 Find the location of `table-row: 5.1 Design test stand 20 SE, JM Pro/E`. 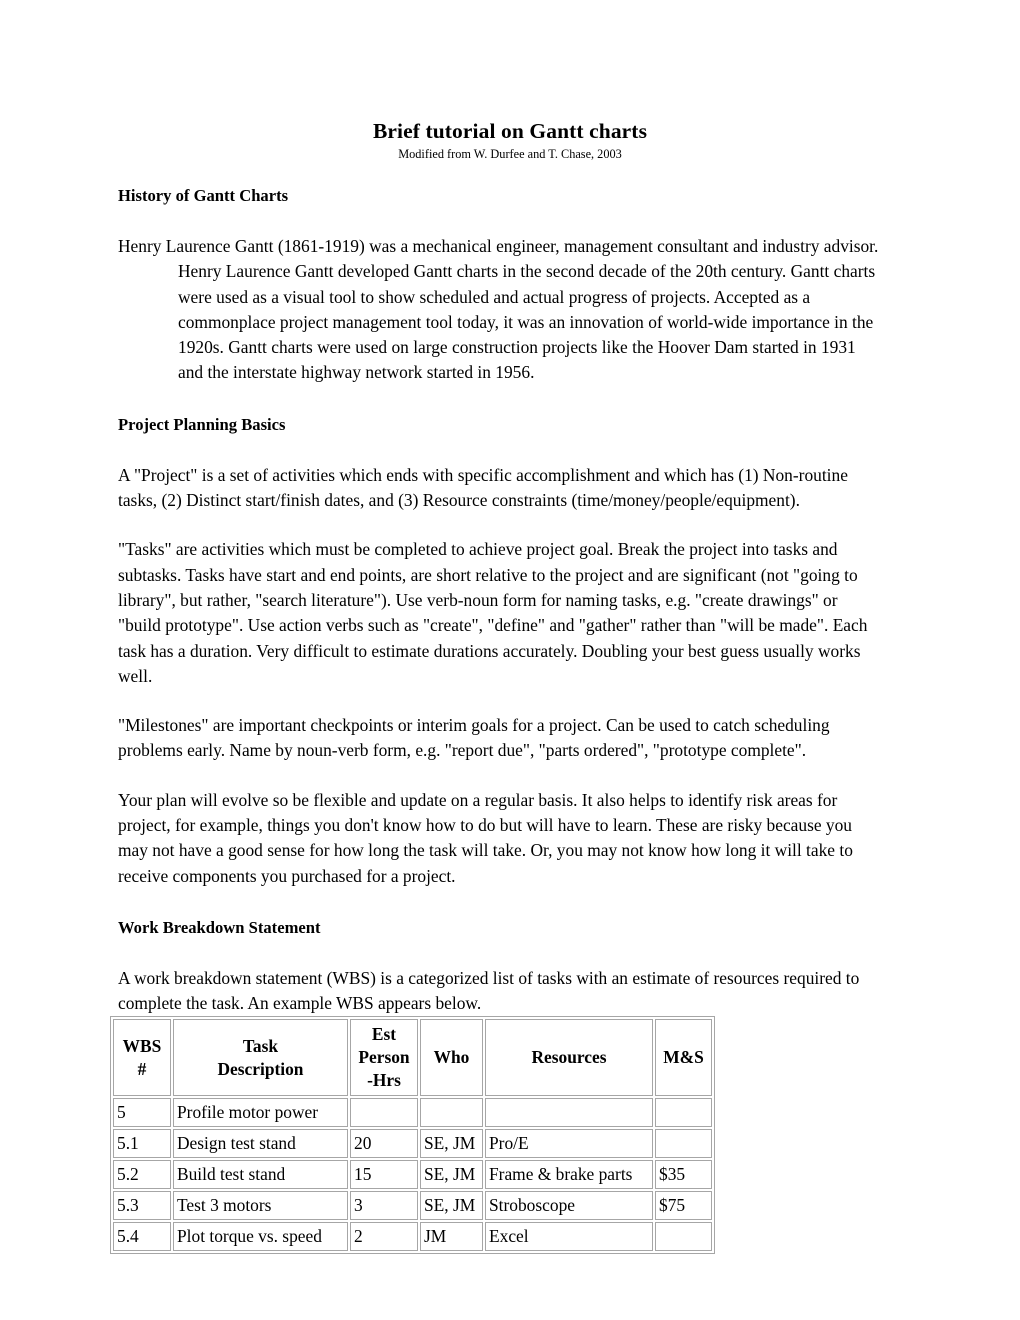

table-row: 5.1 Design test stand 20 SE, JM Pro/E is located at coordinates (412, 1143).